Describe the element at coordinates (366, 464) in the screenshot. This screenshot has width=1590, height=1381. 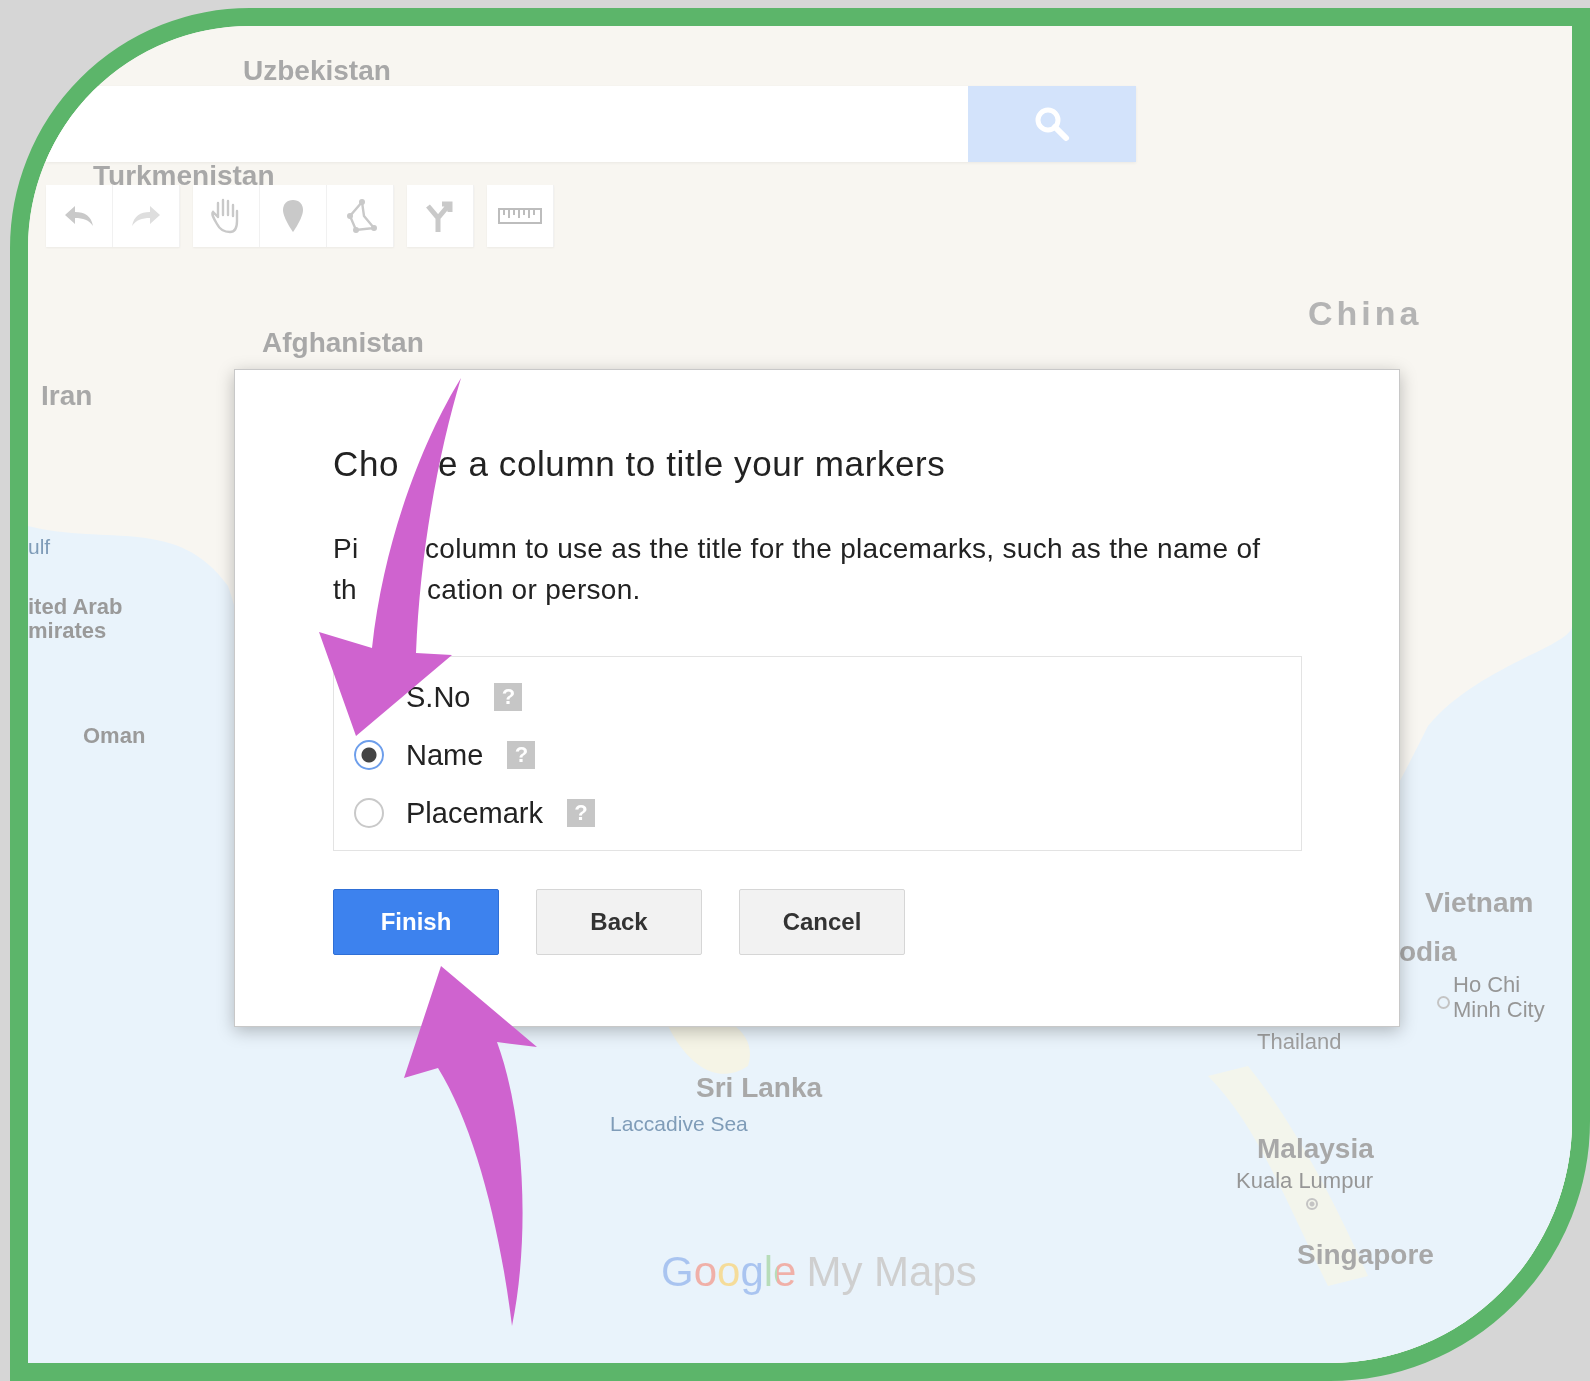
I see `dialog-title: Cho` at that location.